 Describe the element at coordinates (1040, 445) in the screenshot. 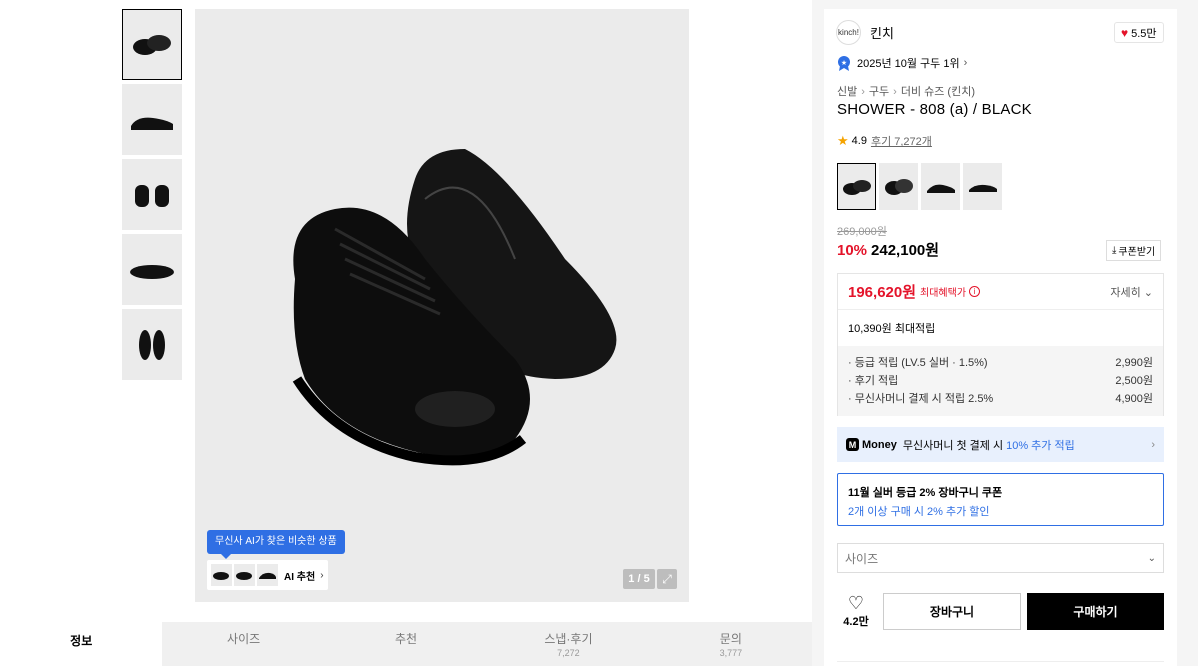

I see `money-accent: 10% 추가 적립` at that location.